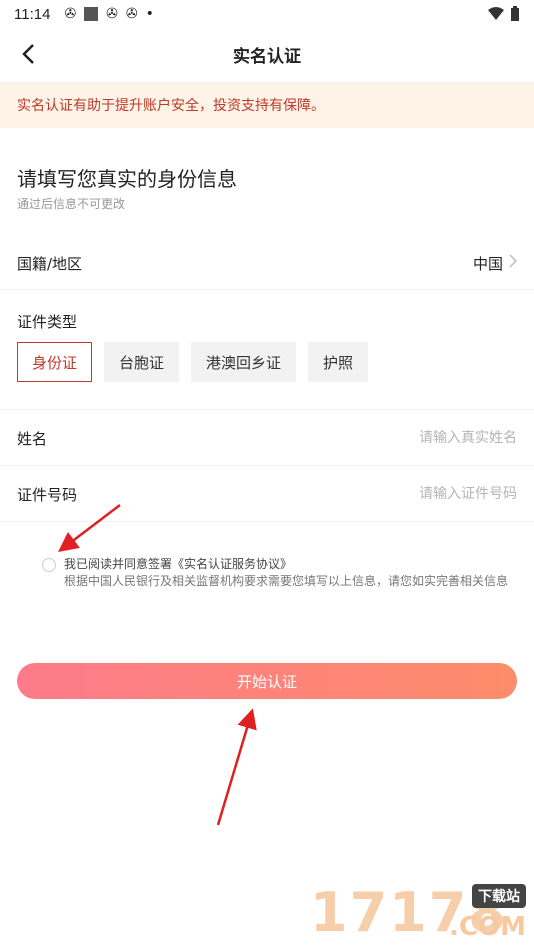 The width and height of the screenshot is (534, 950). Describe the element at coordinates (47, 322) in the screenshot. I see `doc-type-label: 证件类型` at that location.